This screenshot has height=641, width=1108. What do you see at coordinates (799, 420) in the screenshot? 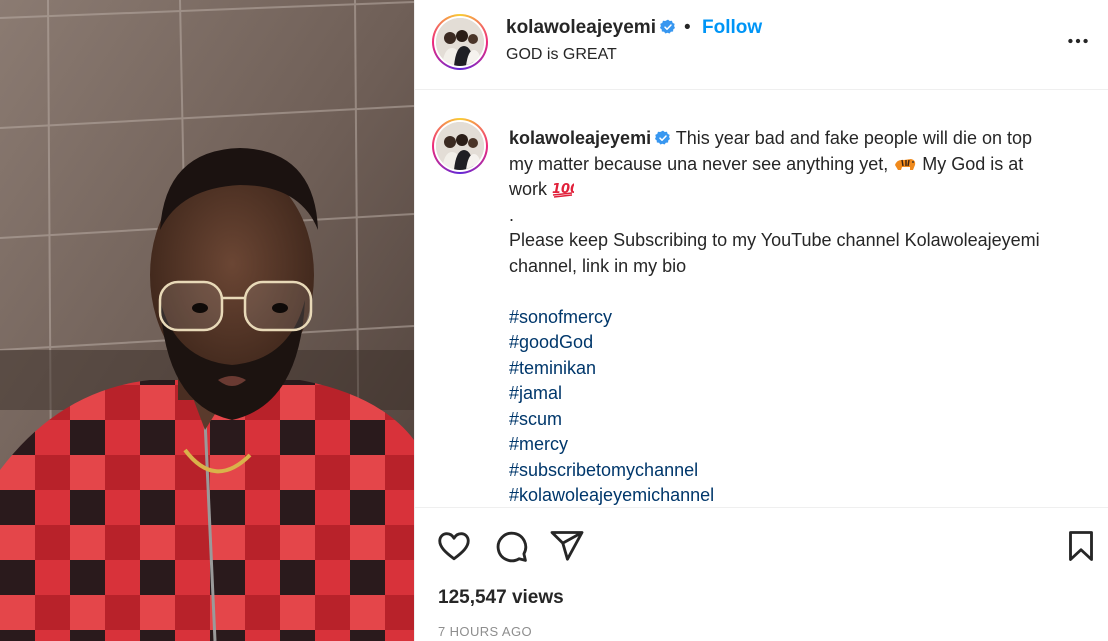
I see `hashtag-link: #scum` at bounding box center [799, 420].